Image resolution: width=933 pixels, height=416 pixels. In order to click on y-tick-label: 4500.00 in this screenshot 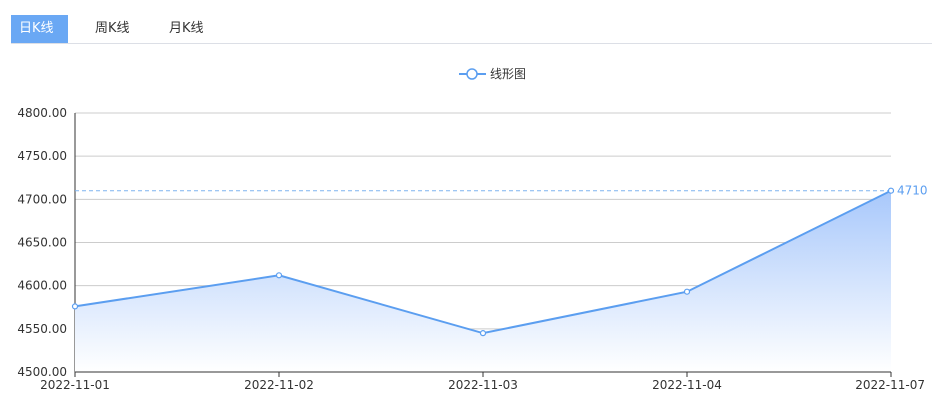, I will do `click(42, 372)`.